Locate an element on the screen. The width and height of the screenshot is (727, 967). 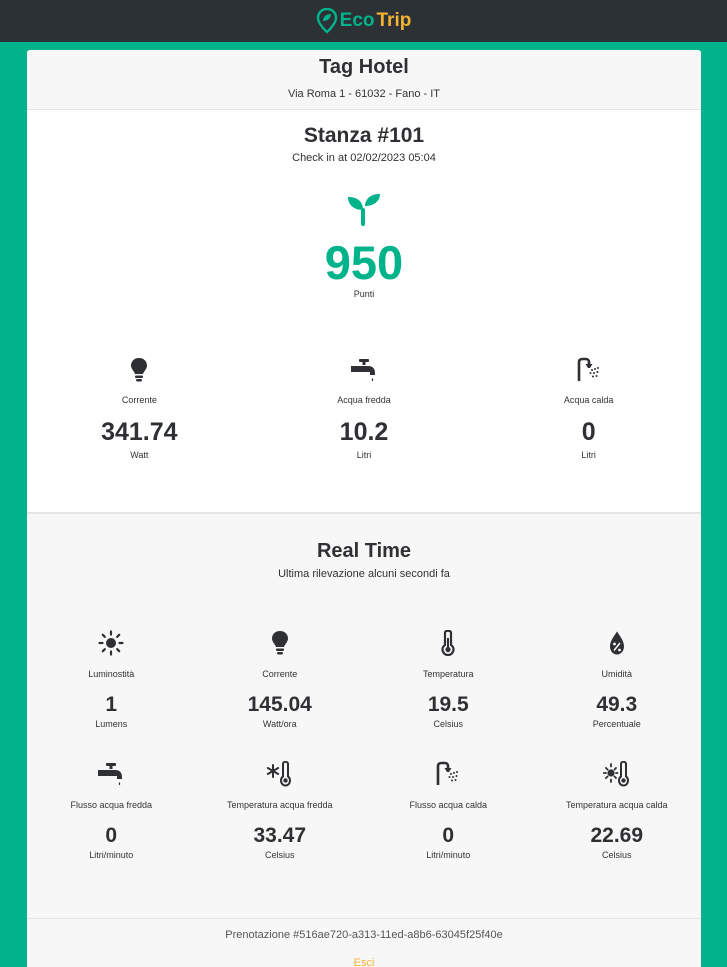
rt-temperatura-acqua-calda: Temperatura acqua calda 22.69 Celsius is located at coordinates (617, 810).